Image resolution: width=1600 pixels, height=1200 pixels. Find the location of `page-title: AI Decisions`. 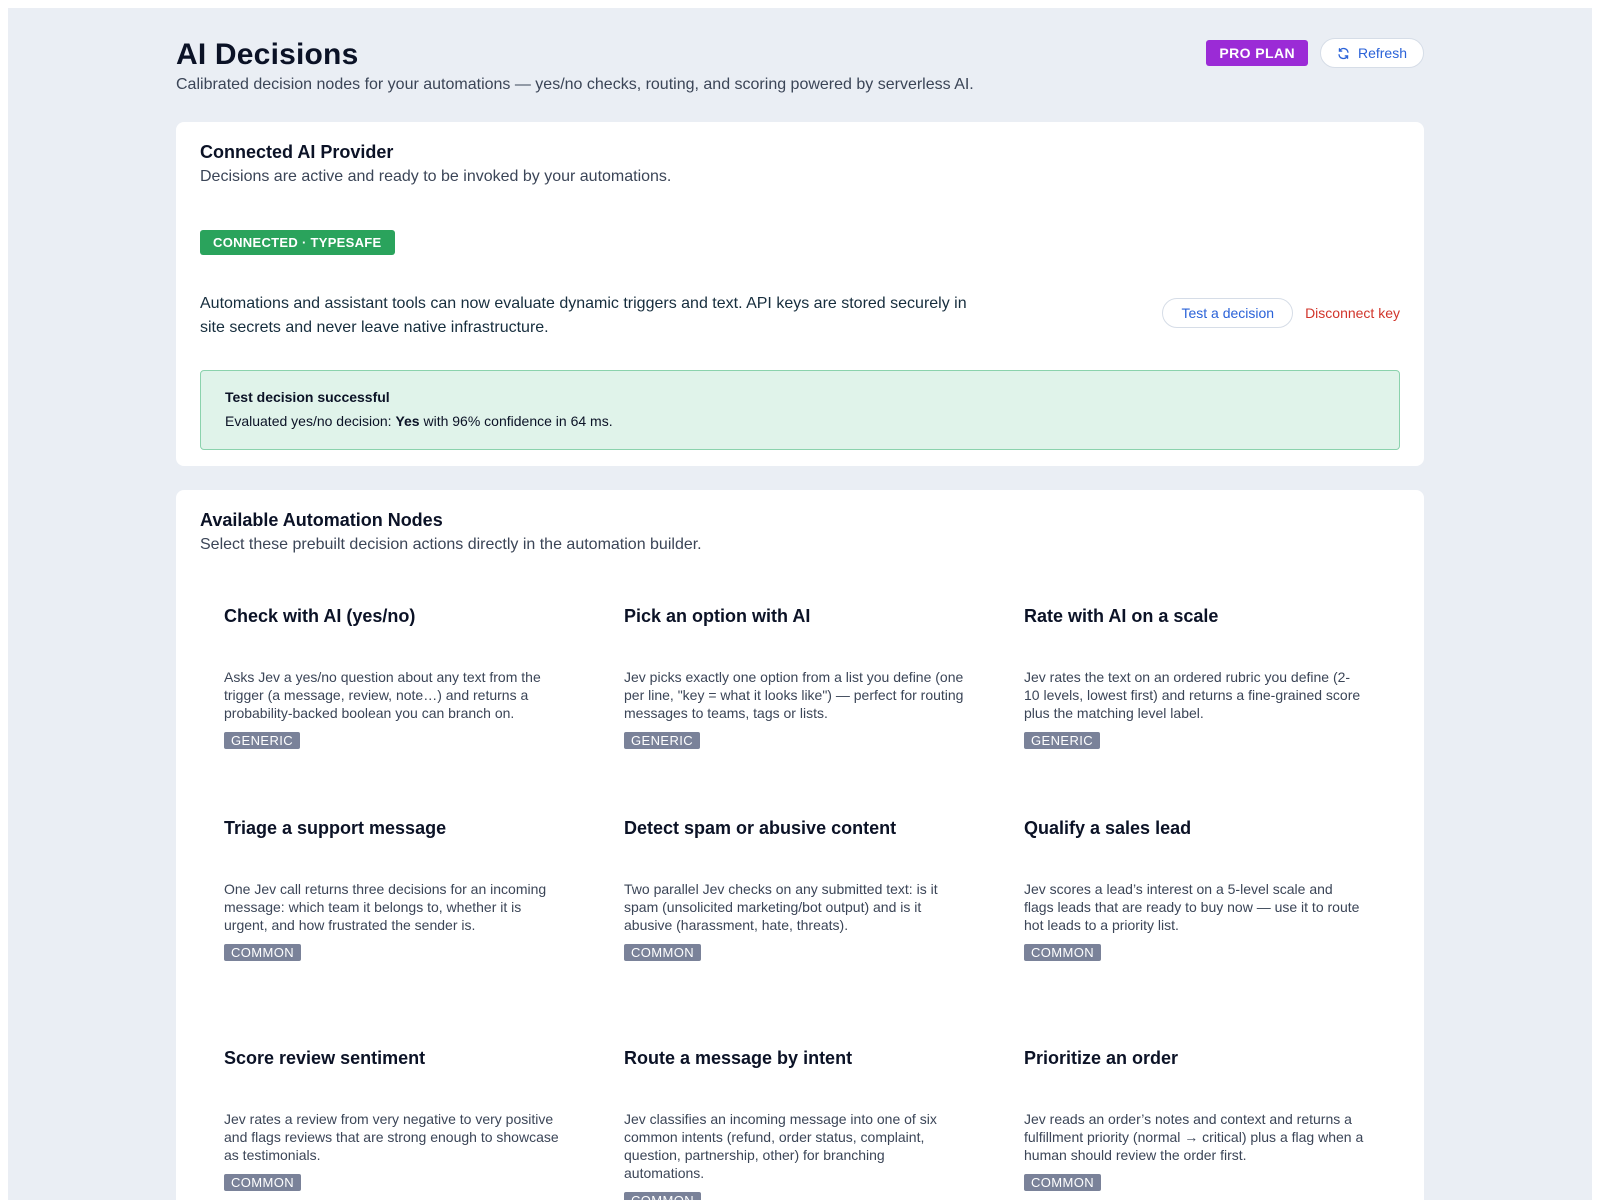

page-title: AI Decisions is located at coordinates (267, 54).